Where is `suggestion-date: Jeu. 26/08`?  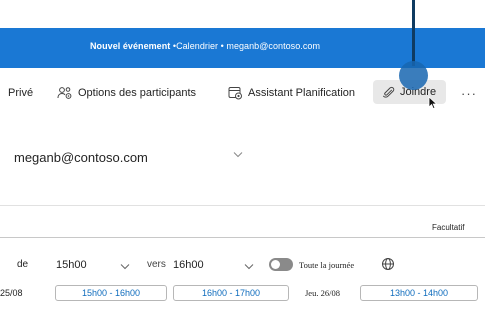 suggestion-date: Jeu. 26/08 is located at coordinates (322, 293).